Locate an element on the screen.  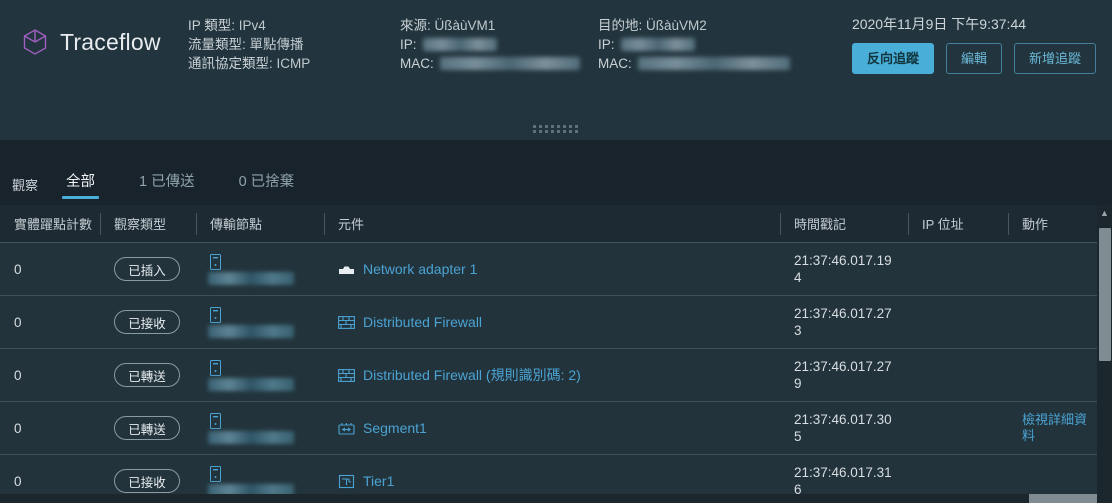
column-header-node: 傳輸節點 is located at coordinates (260, 224).